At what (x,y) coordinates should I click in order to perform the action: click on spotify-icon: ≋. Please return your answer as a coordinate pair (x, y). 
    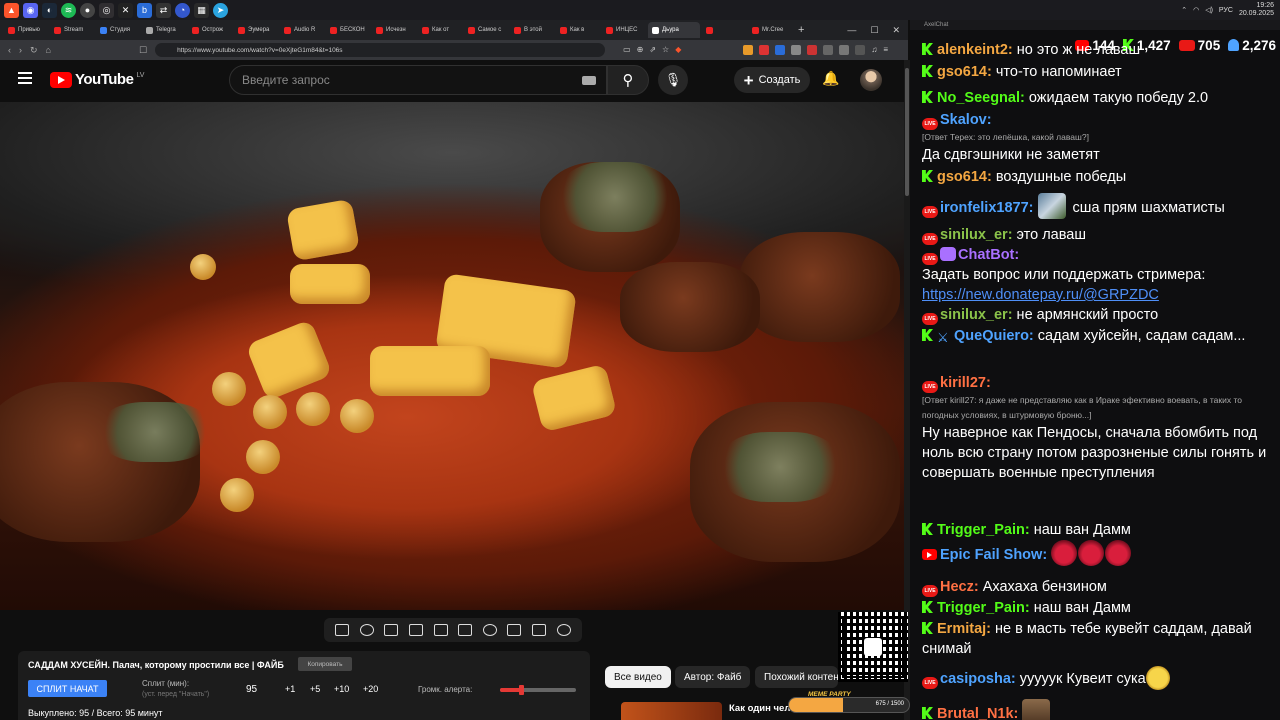
    Looking at the image, I should click on (68, 10).